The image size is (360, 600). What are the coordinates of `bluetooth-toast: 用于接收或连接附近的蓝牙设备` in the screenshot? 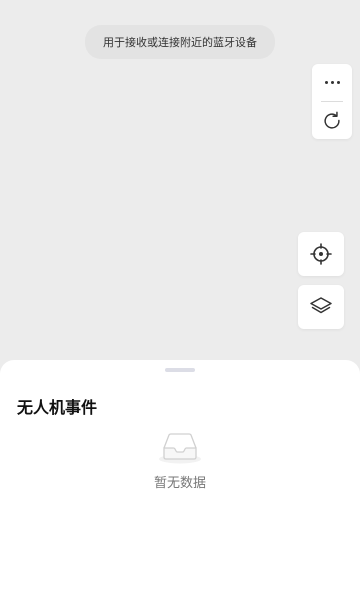 It's located at (180, 42).